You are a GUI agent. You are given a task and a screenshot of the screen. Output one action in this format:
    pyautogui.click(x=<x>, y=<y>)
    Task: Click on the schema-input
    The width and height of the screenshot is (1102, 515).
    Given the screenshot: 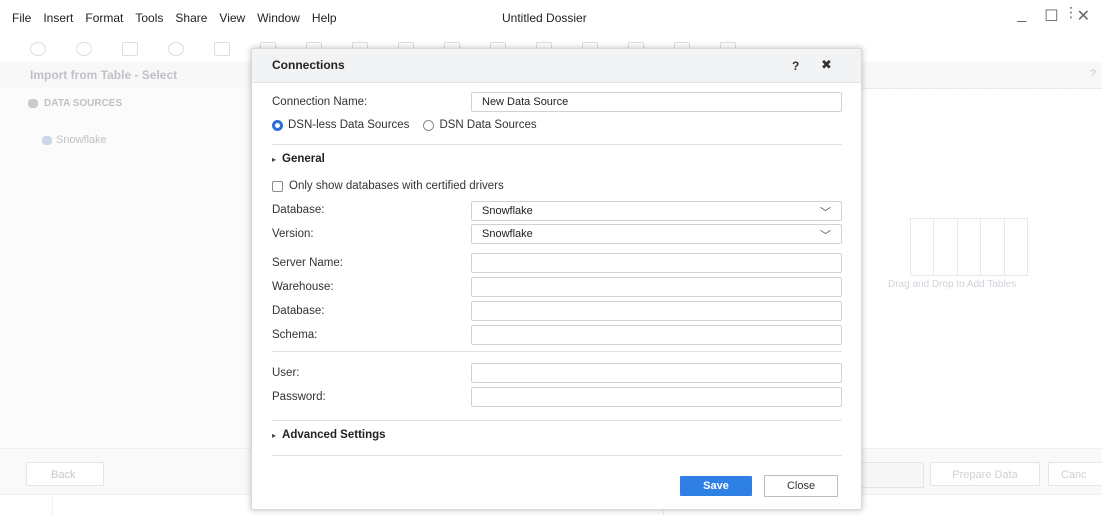 What is the action you would take?
    pyautogui.click(x=656, y=335)
    